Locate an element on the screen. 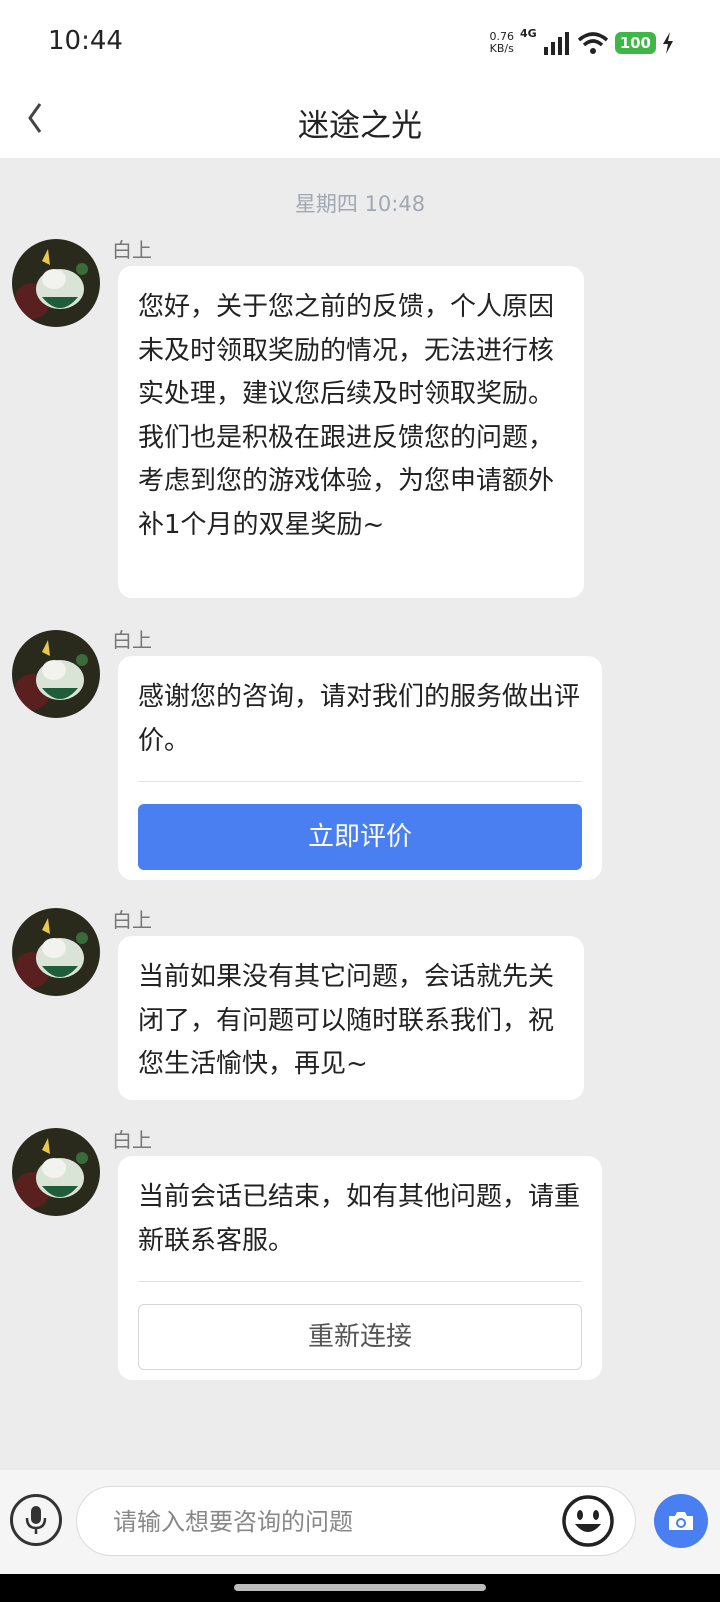  header: 迷途之光 is located at coordinates (360, 122).